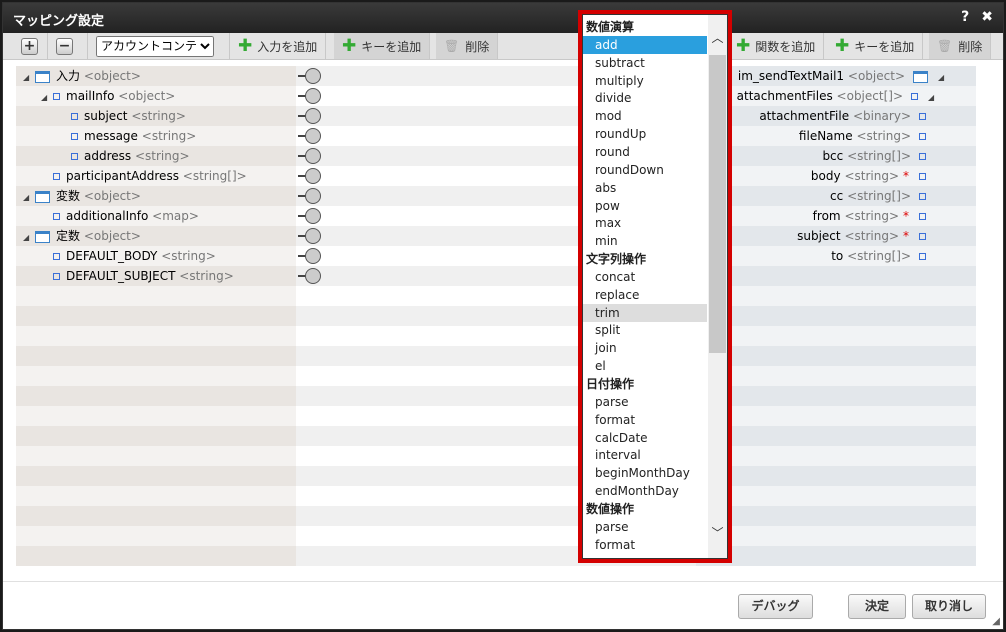 Image resolution: width=1006 pixels, height=632 pixels. I want to click on function-option: add, so click(645, 44).